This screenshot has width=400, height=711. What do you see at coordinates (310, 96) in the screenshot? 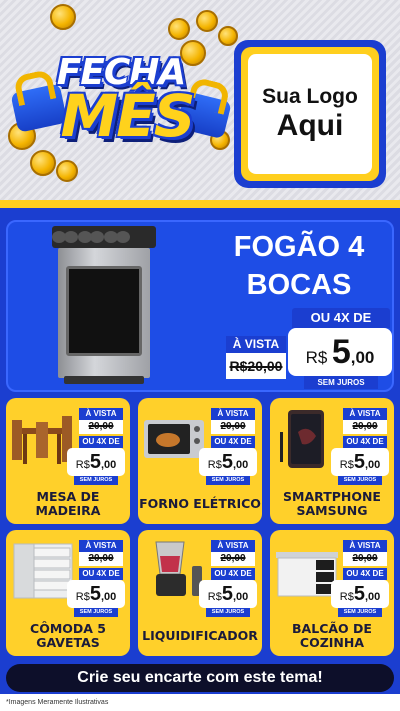
I see `logo-text-line1: Sua Logo` at bounding box center [310, 96].